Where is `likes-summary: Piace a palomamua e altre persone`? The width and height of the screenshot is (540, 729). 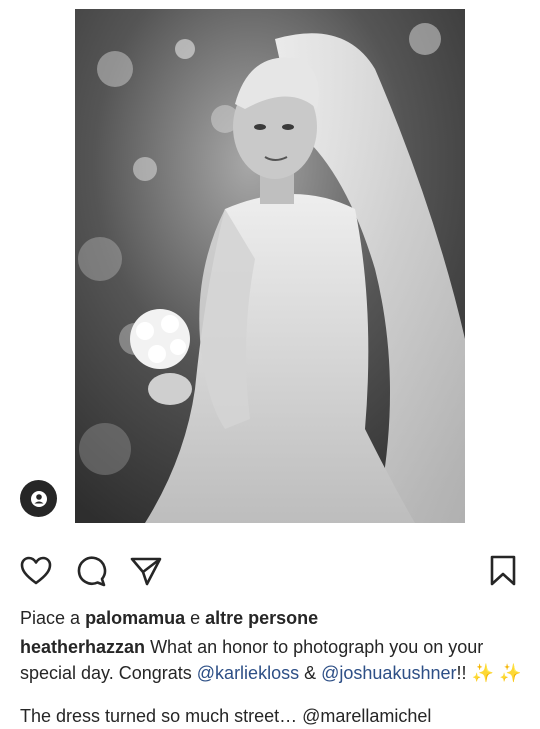
likes-summary: Piace a palomamua e altre persone is located at coordinates (169, 618).